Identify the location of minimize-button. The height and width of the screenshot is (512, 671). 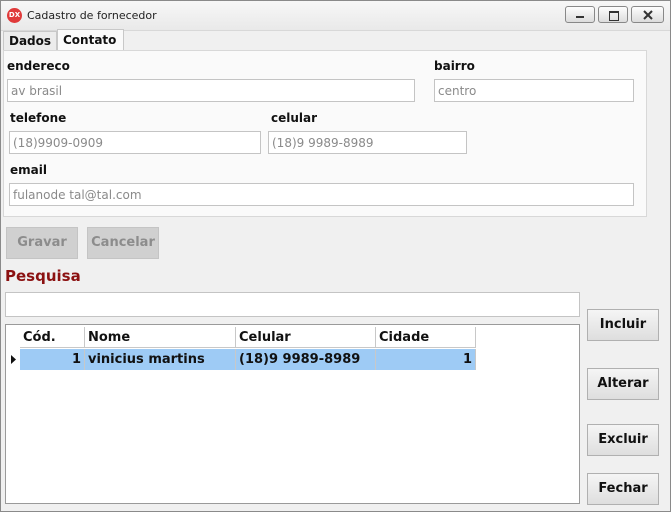
(580, 14).